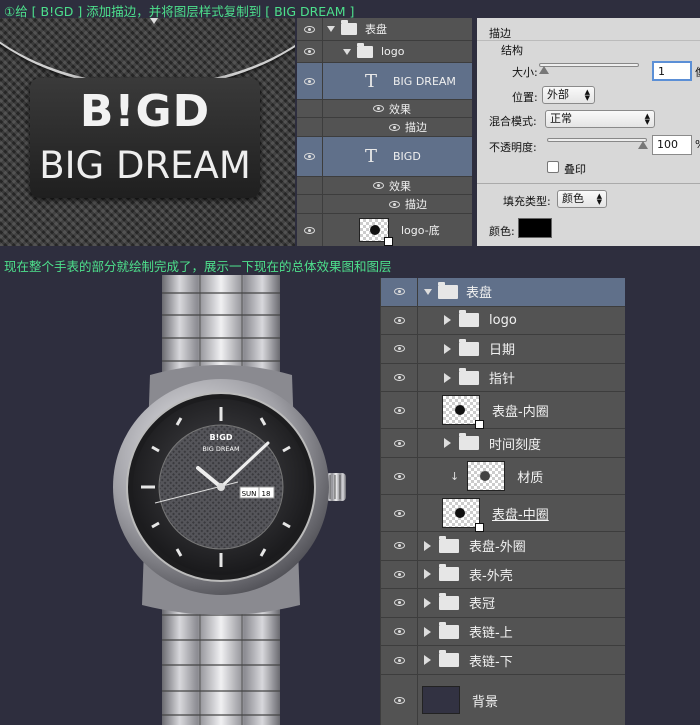 This screenshot has width=700, height=725. I want to click on layer-row-band-top: 表链-上, so click(503, 632).